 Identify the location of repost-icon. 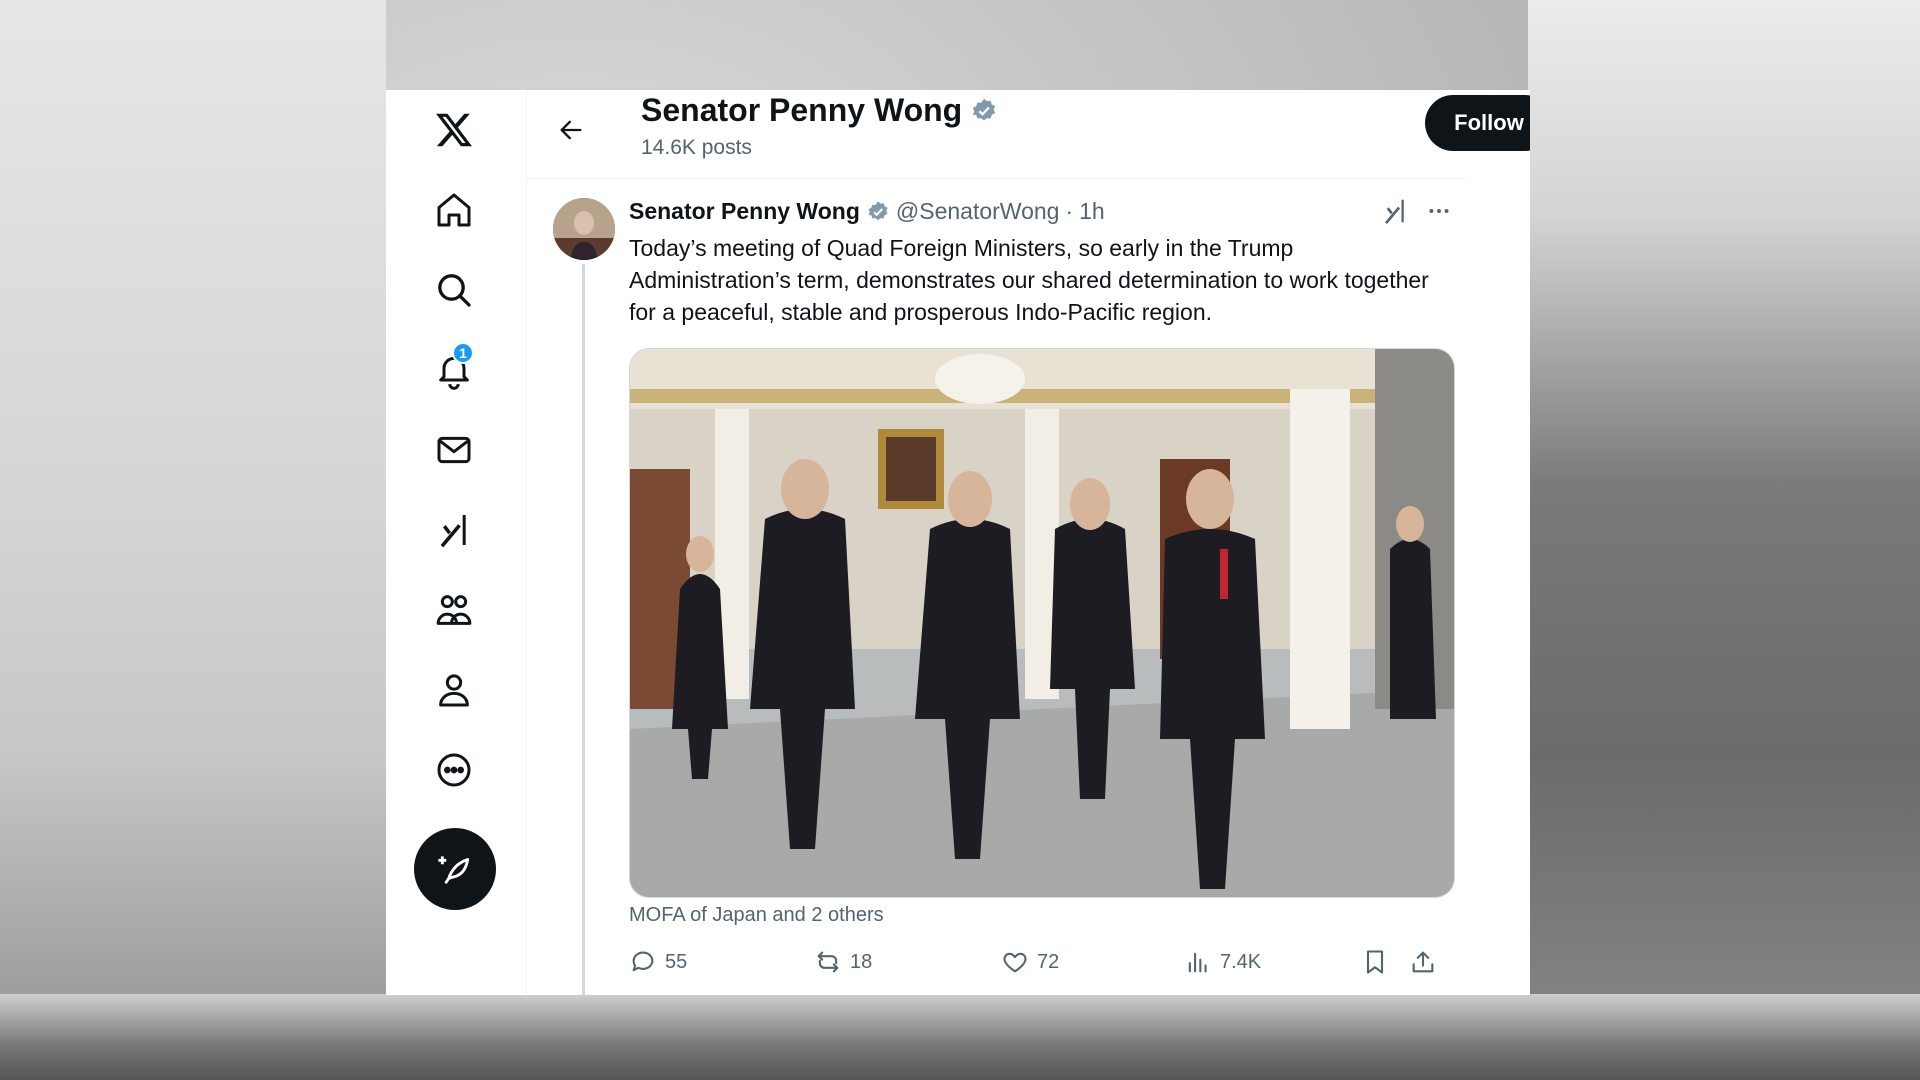
(828, 962).